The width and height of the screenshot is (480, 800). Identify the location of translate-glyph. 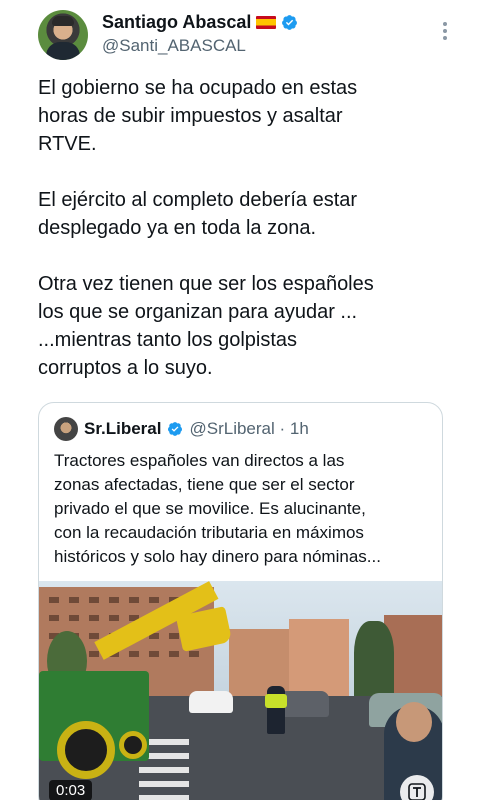
(417, 791).